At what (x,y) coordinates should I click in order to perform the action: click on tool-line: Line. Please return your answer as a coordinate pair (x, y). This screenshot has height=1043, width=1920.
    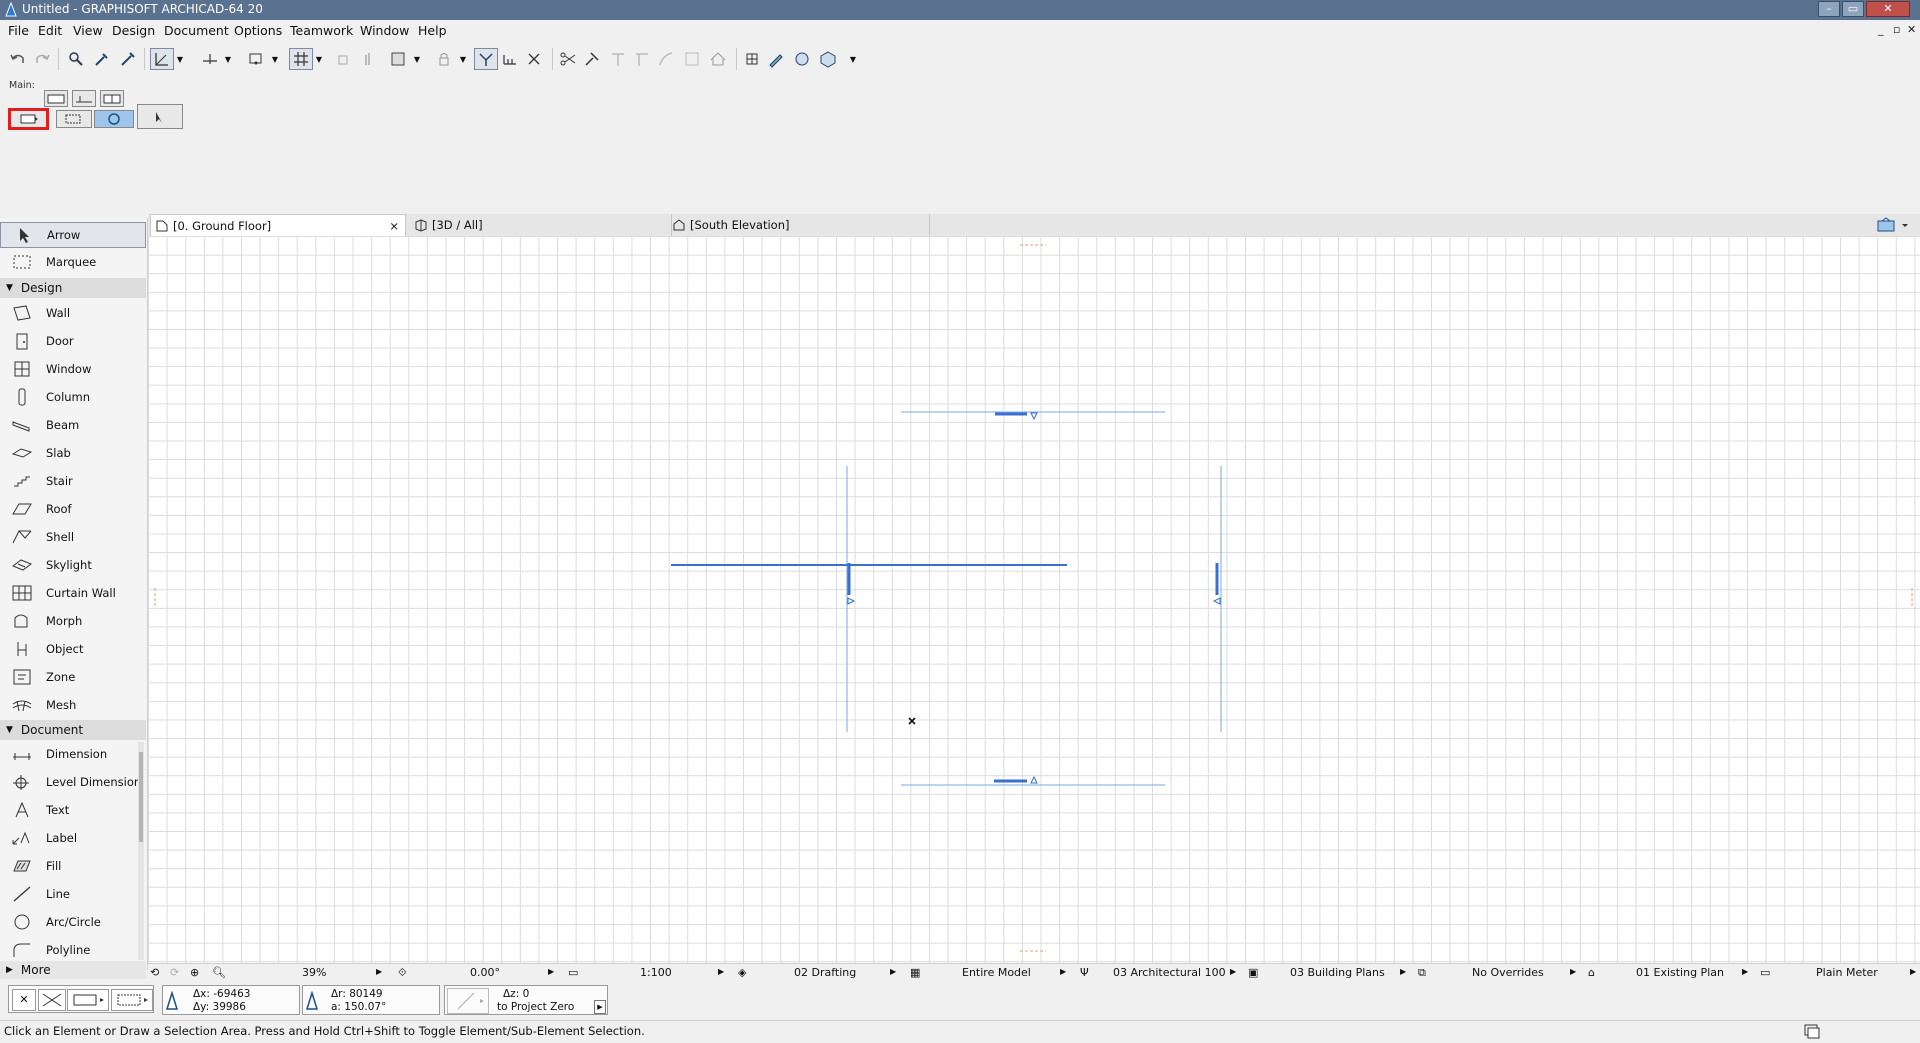
    Looking at the image, I should click on (73, 894).